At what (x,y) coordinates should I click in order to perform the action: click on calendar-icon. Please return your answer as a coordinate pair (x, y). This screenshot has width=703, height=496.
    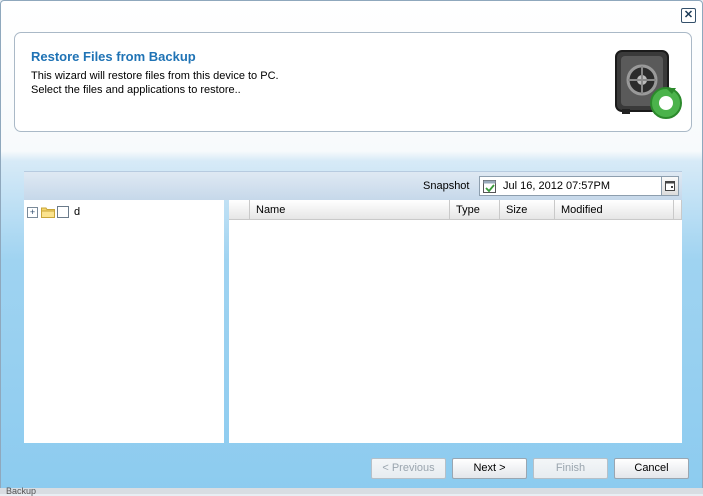
    Looking at the image, I should click on (489, 186).